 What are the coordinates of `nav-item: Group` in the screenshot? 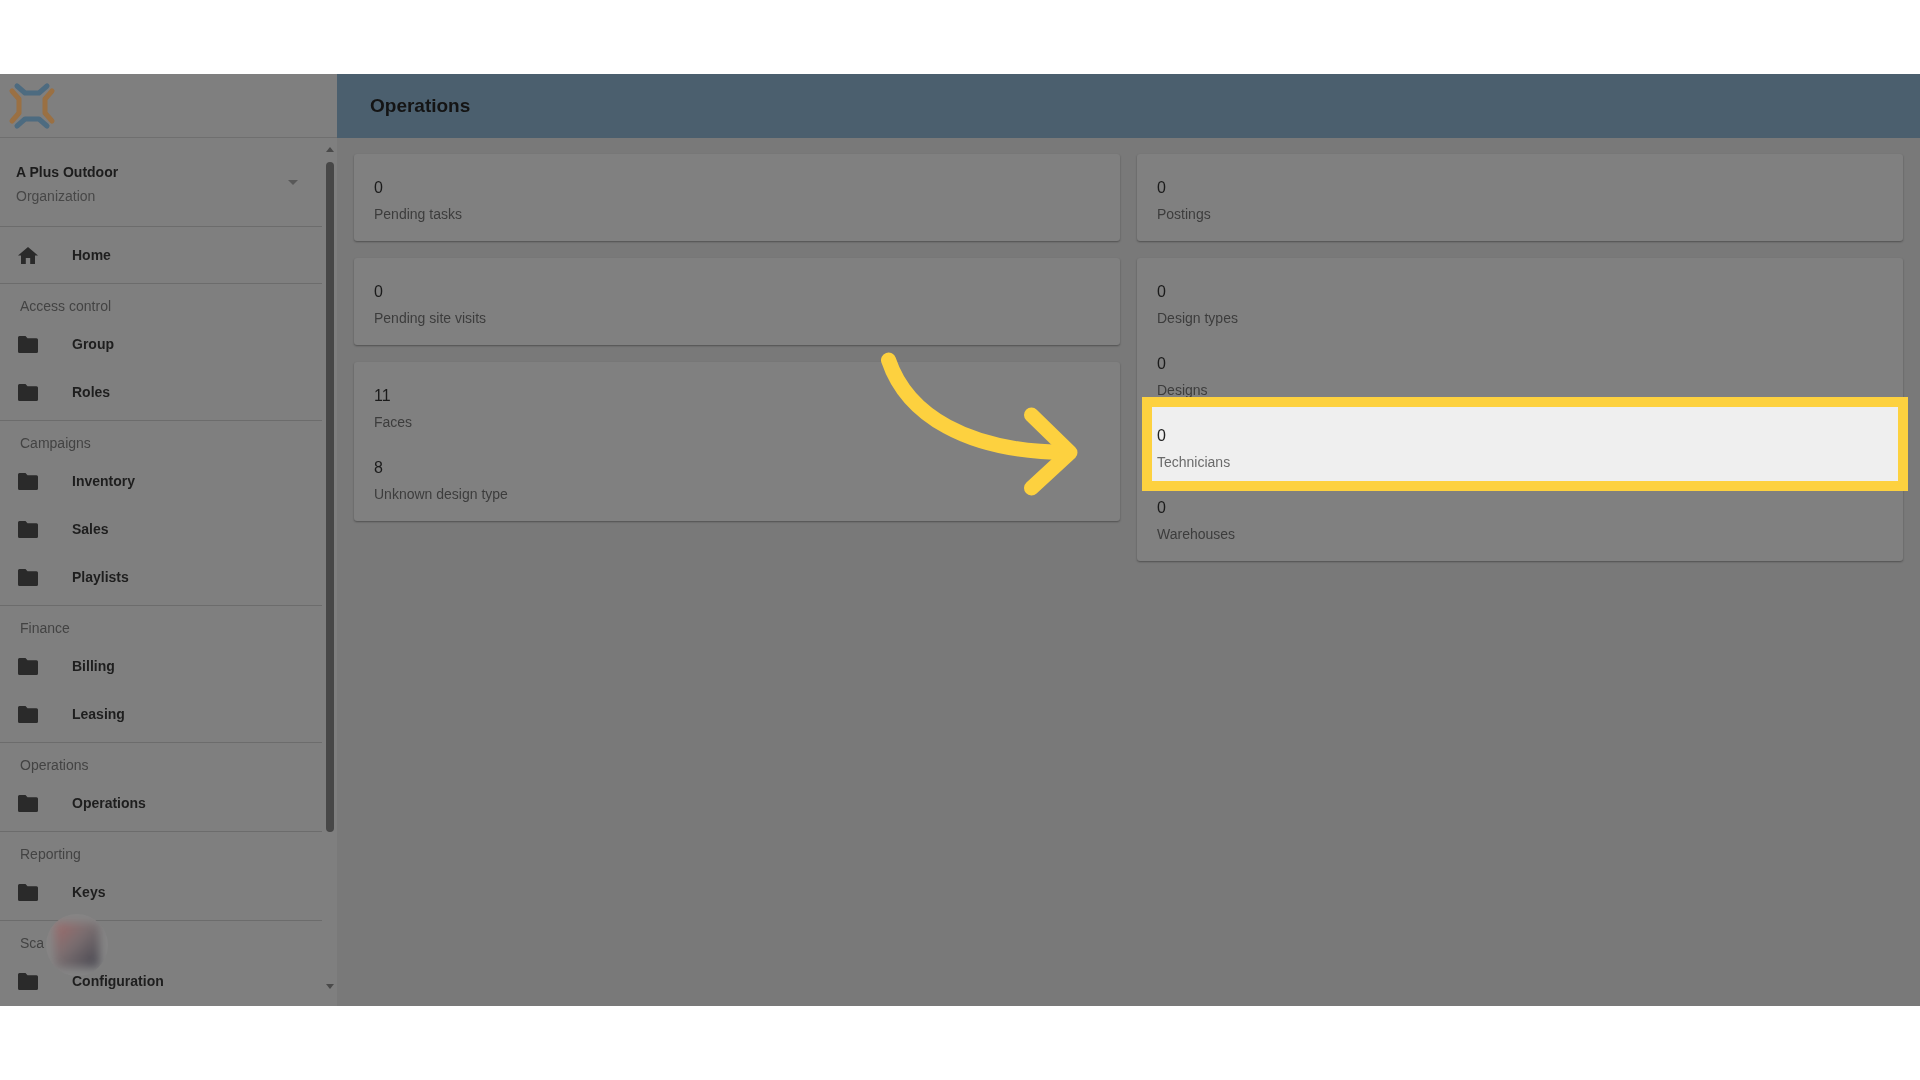 It's located at (161, 344).